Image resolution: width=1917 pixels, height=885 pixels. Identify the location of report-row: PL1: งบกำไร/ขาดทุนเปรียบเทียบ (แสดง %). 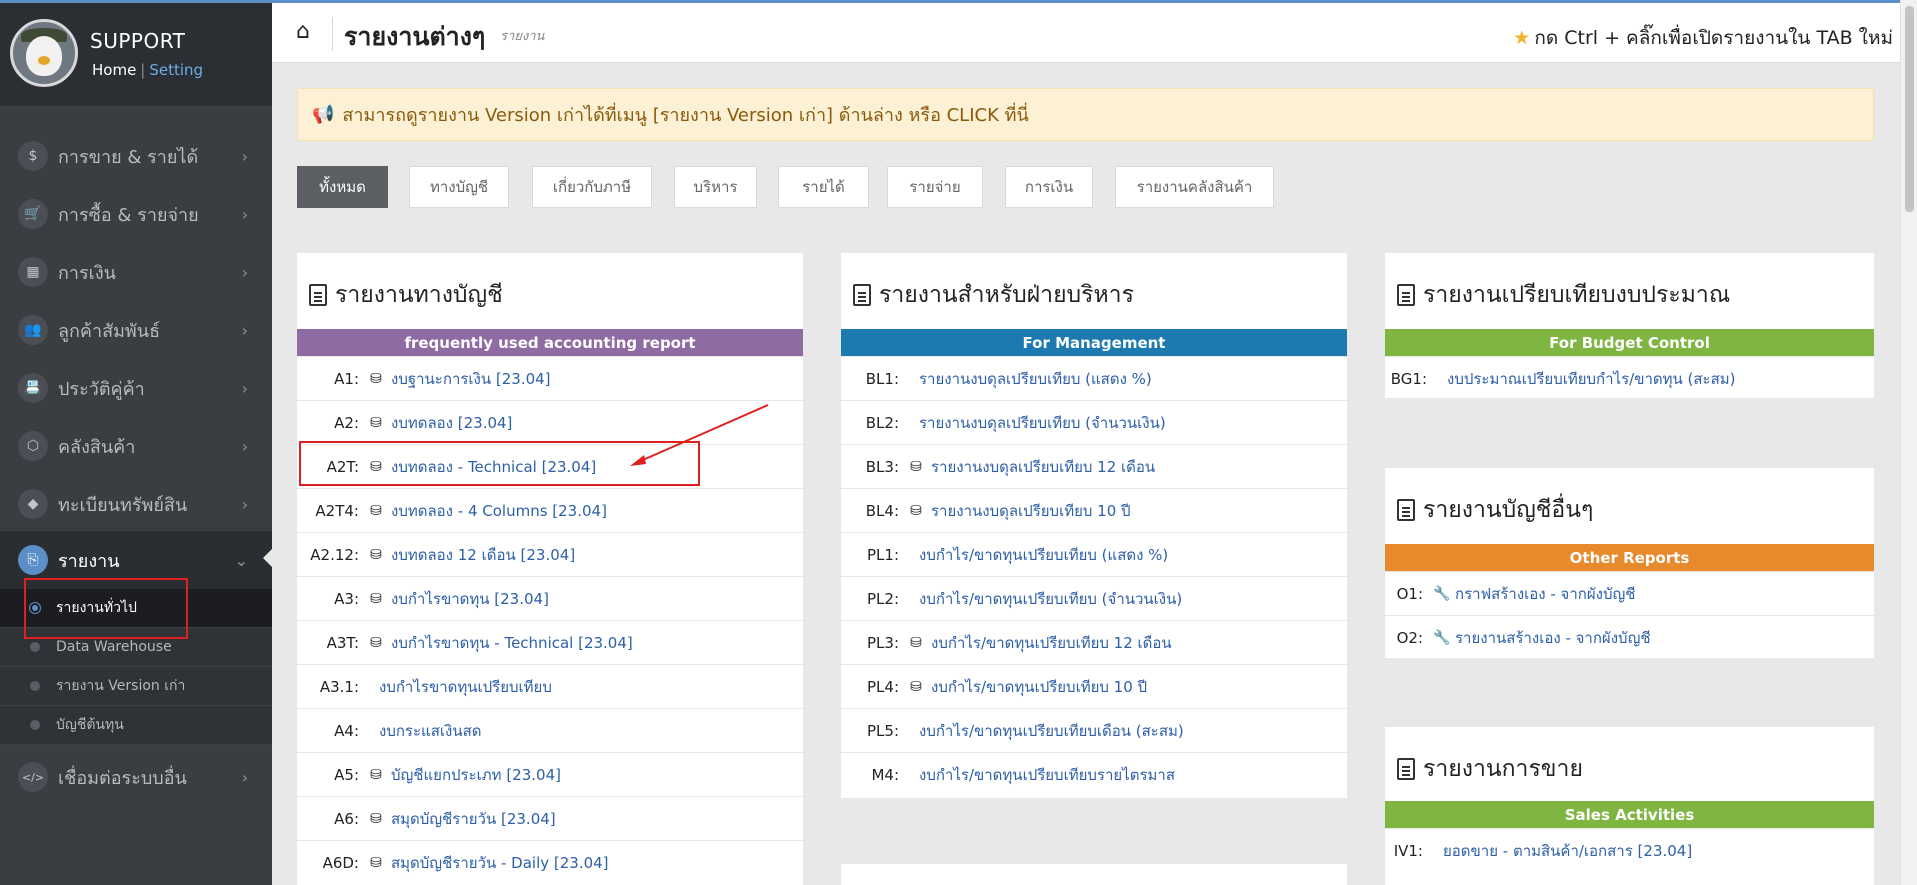
(1094, 554).